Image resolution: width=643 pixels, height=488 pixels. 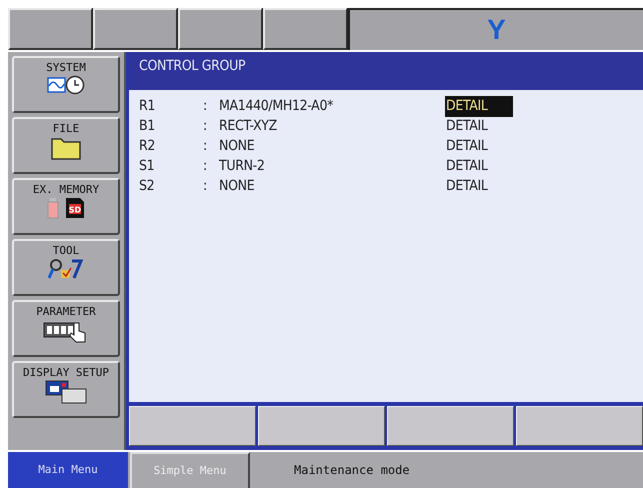 I want to click on window-and-font-icon, so click(x=66, y=392).